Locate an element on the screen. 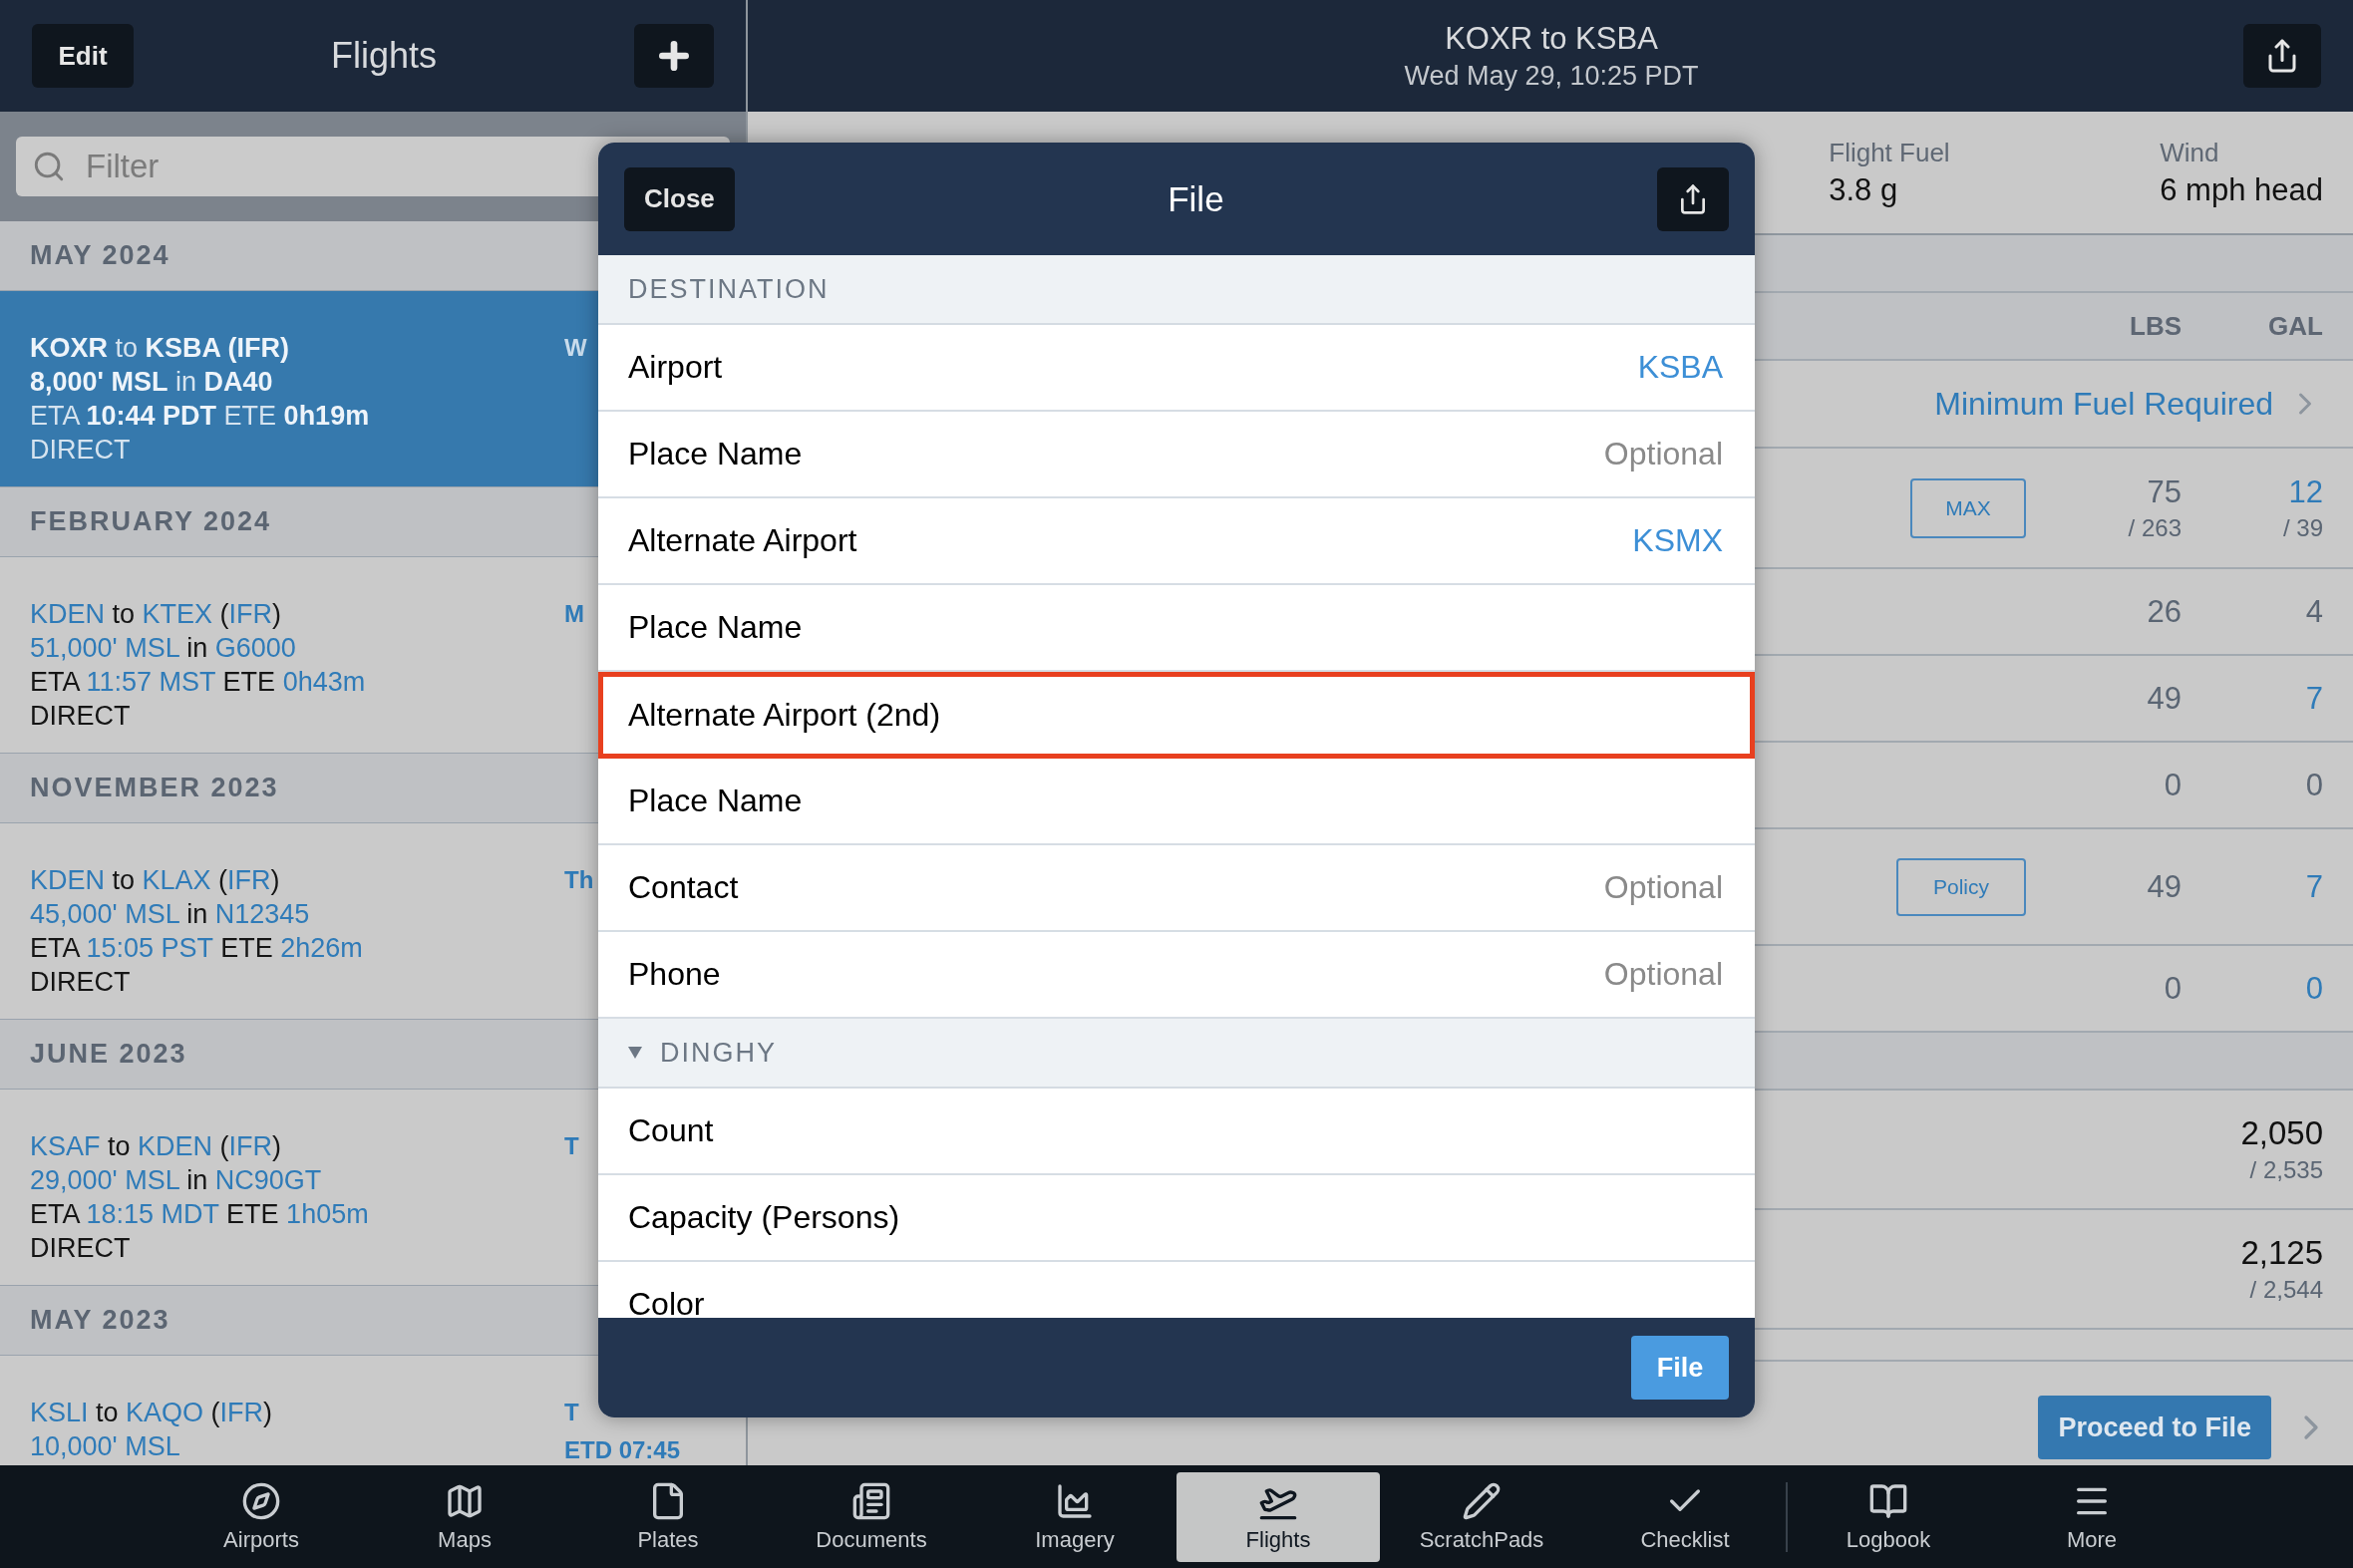  tab: More is located at coordinates (2092, 1516).